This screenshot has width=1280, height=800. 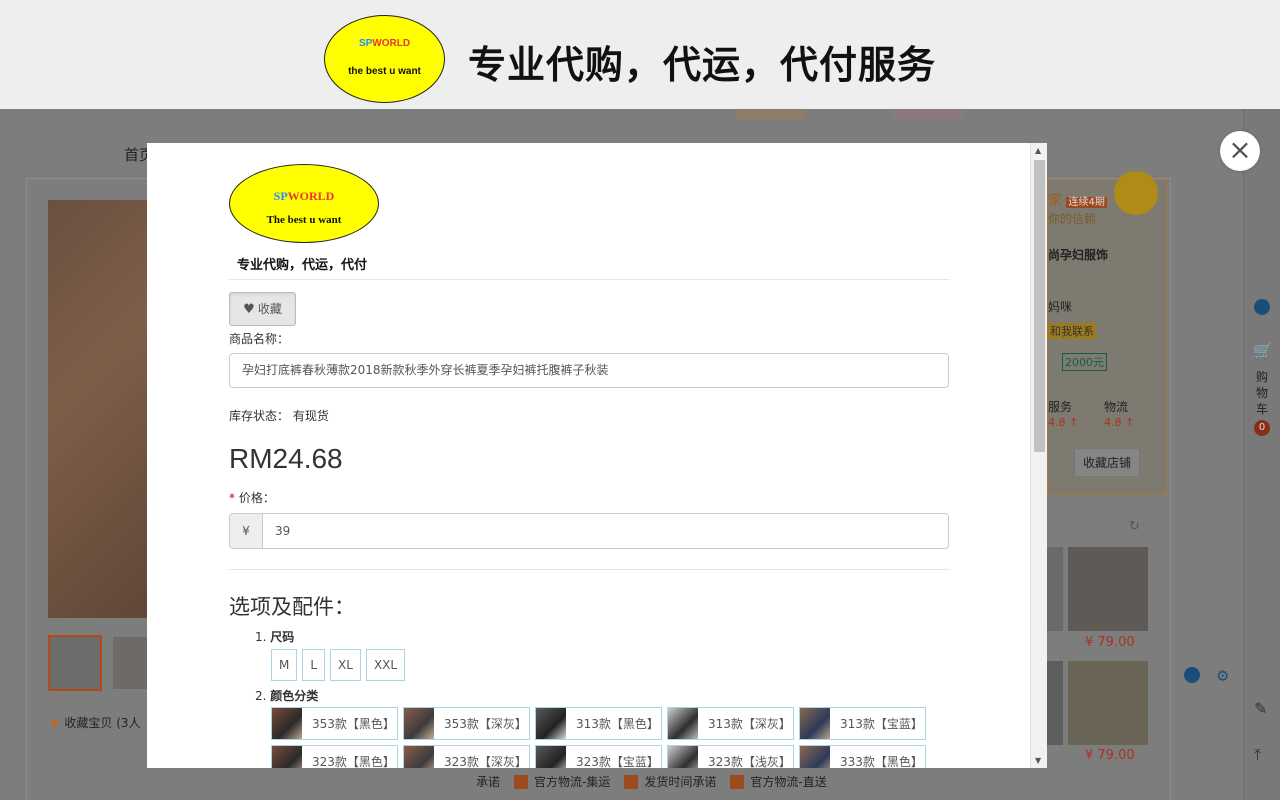 I want to click on avatar-icon, so click(x=1262, y=307).